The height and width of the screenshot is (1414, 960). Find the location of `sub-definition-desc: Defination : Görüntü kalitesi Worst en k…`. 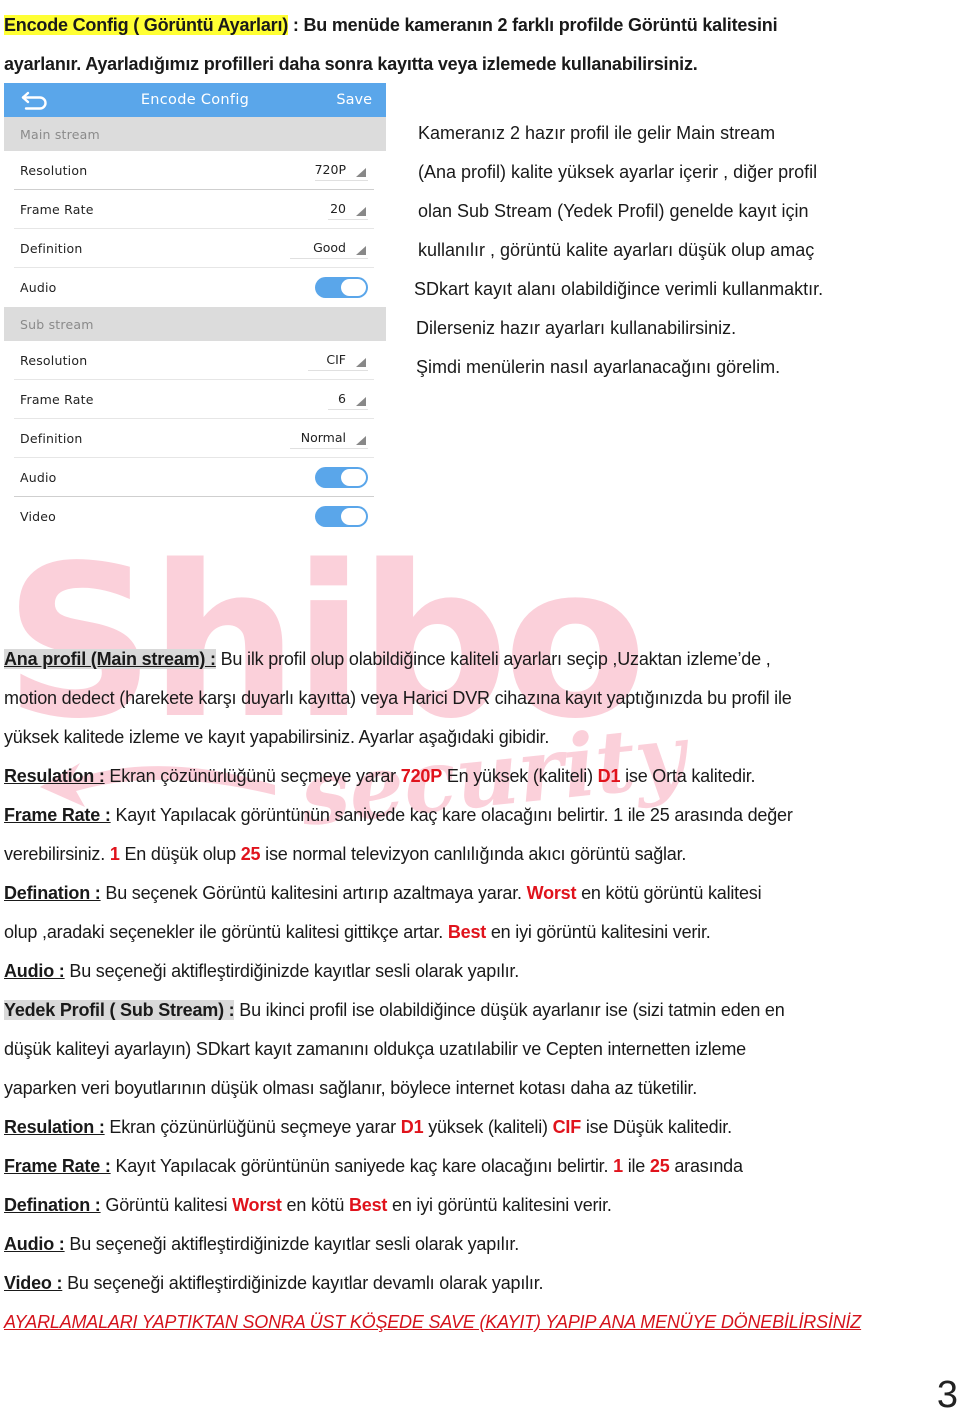

sub-definition-desc: Defination : Görüntü kalitesi Worst en k… is located at coordinates (479, 1205).